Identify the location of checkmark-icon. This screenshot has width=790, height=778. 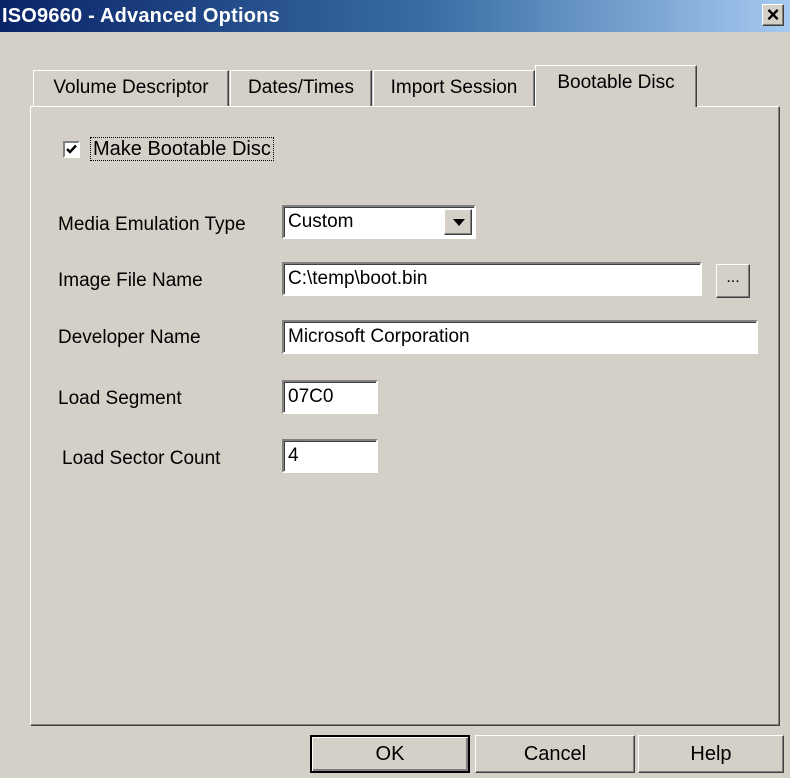
(71, 149).